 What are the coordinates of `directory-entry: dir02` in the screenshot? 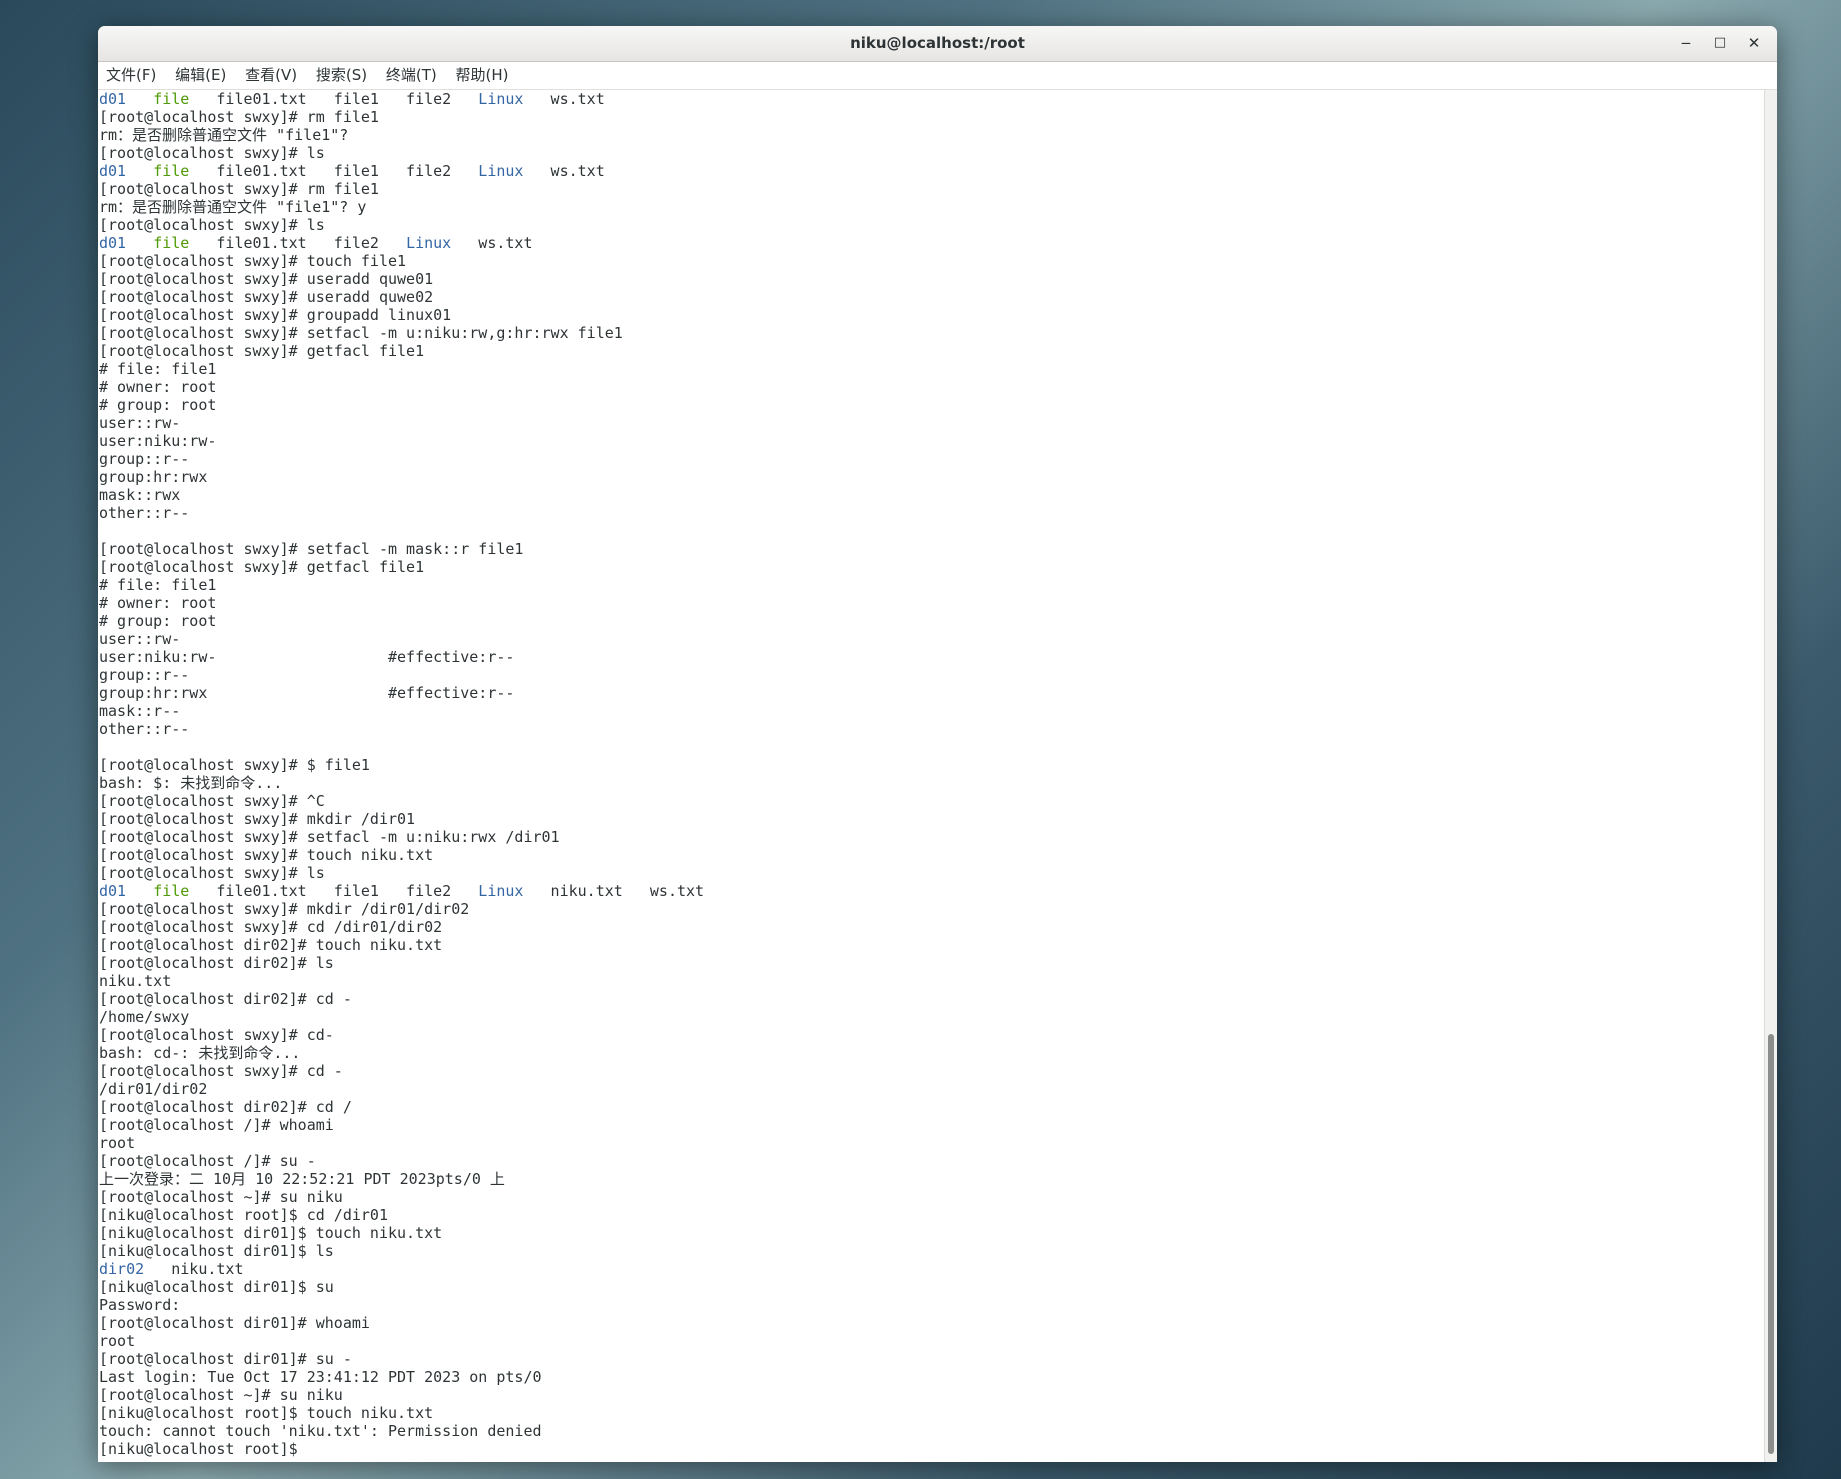 It's located at (122, 1269).